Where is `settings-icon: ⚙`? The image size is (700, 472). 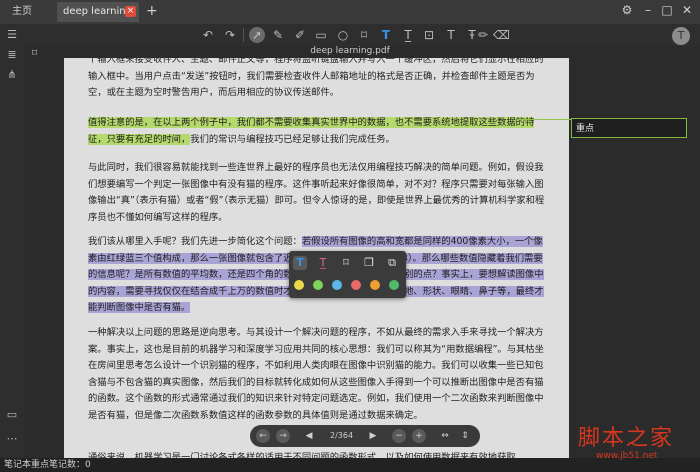 settings-icon: ⚙ is located at coordinates (627, 10).